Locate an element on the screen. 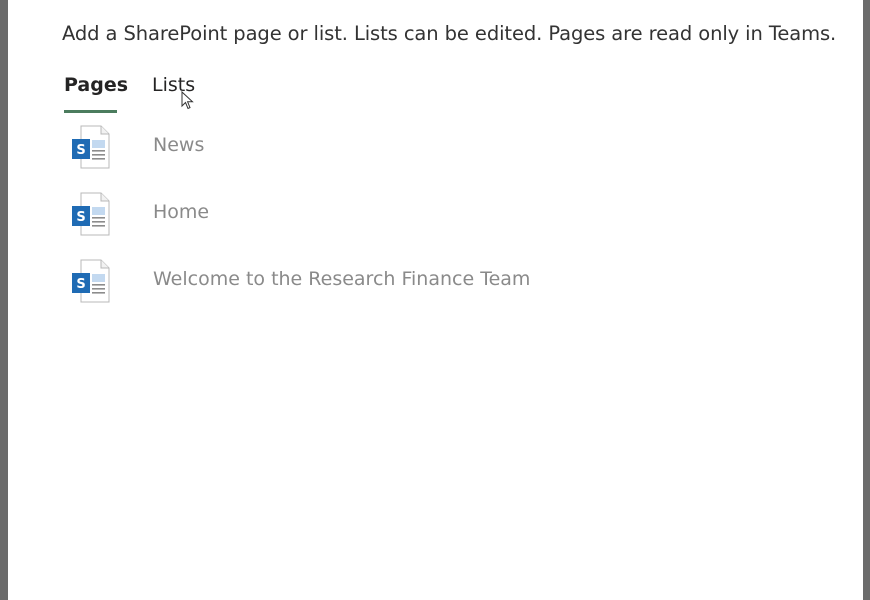 The height and width of the screenshot is (600, 870). selected-tab-indicator is located at coordinates (90, 111).